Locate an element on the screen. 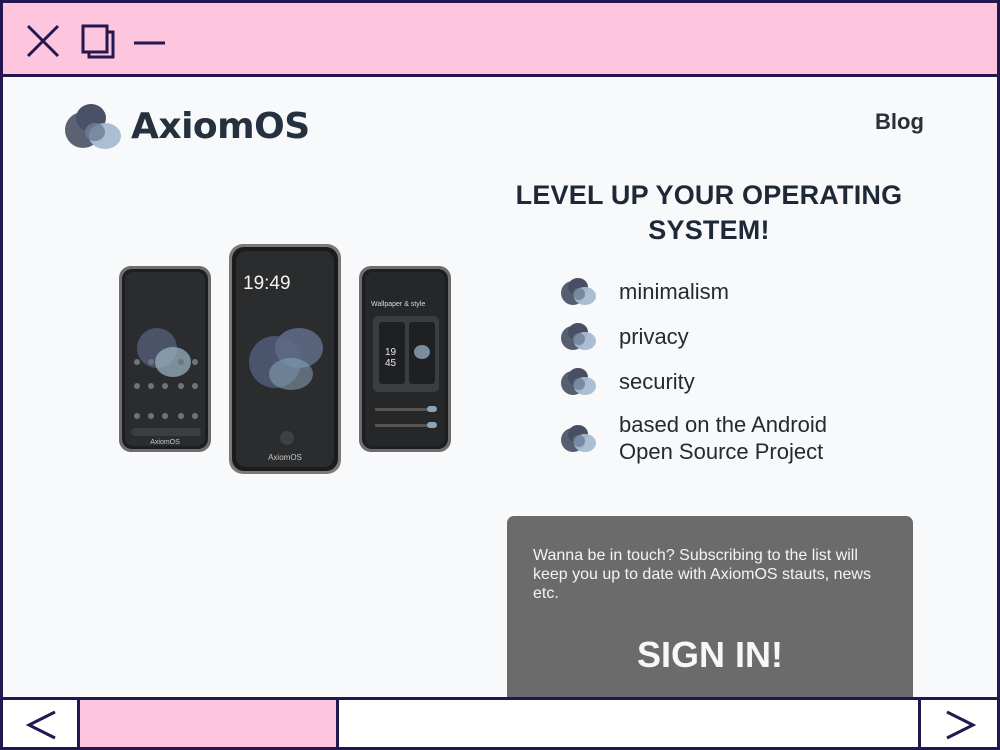  active-tab is located at coordinates (209, 723).